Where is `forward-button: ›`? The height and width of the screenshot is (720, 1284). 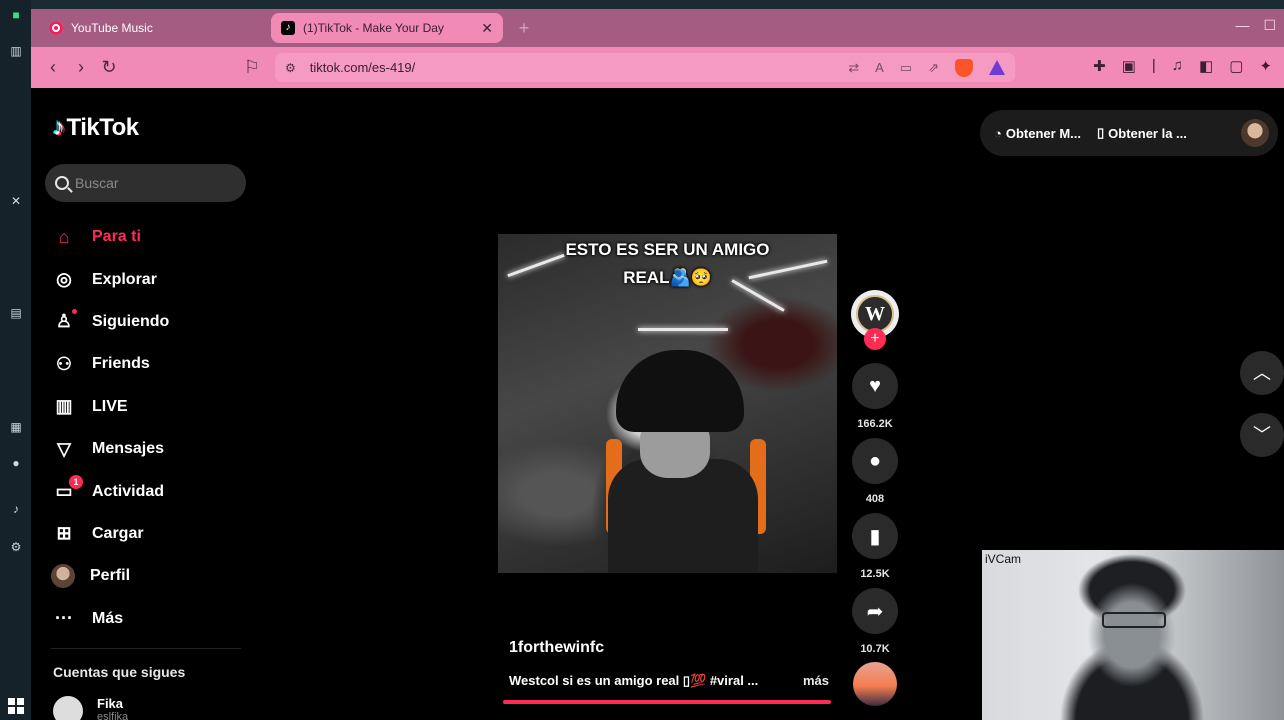
forward-button: › is located at coordinates (81, 67).